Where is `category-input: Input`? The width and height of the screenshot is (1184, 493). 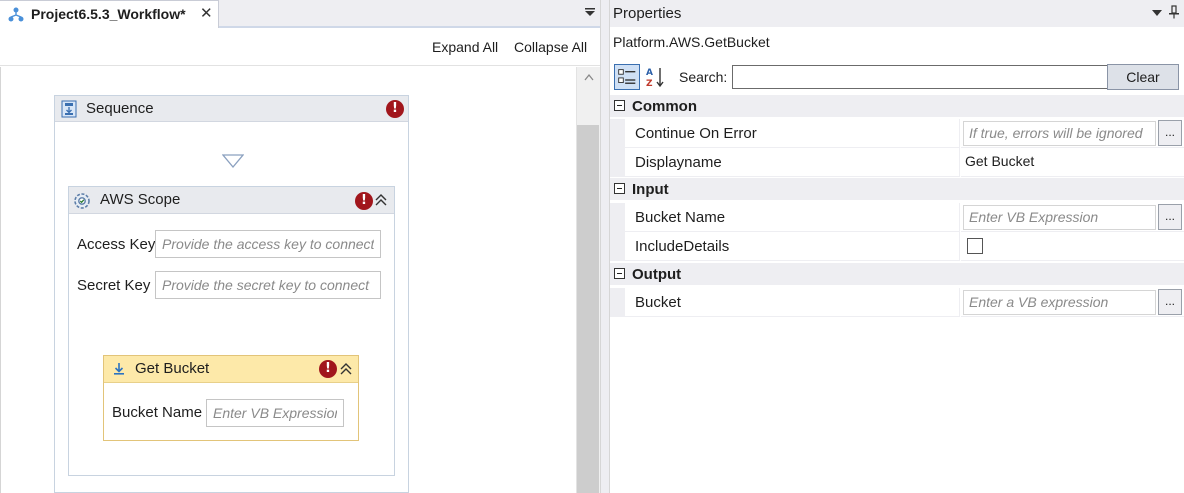
category-input: Input is located at coordinates (897, 189).